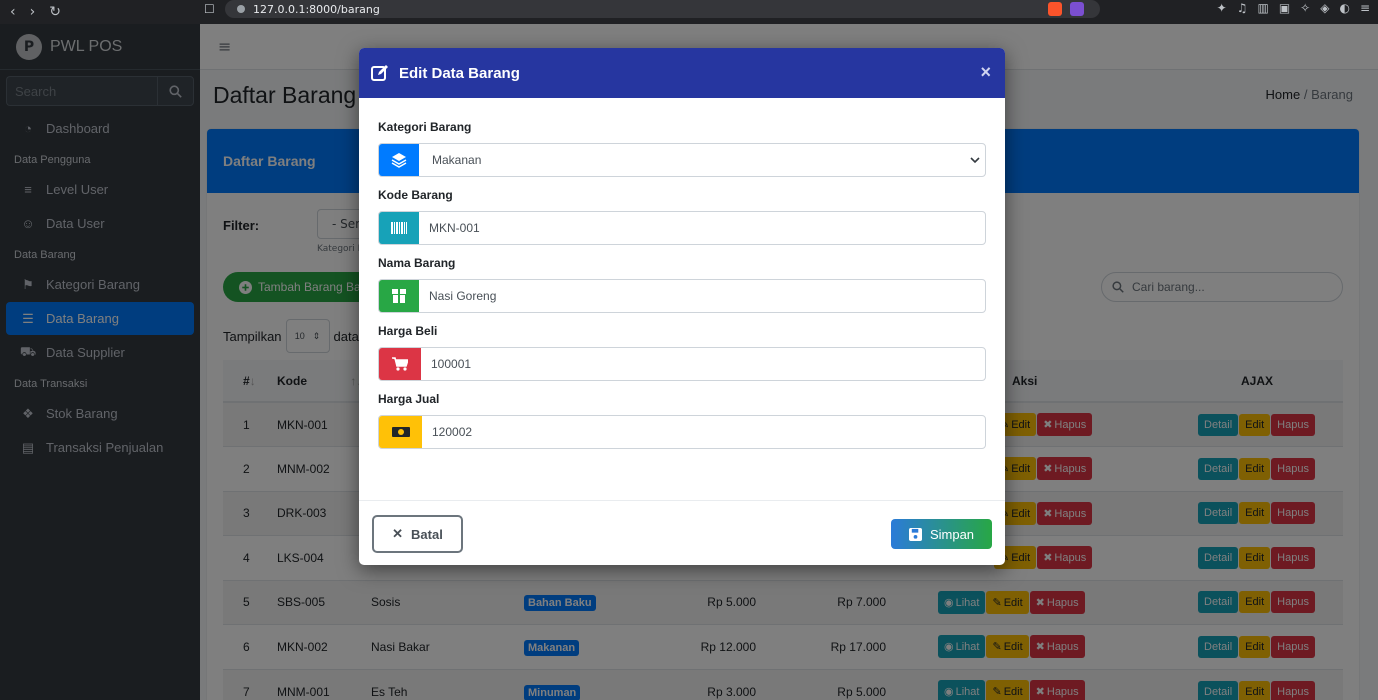  What do you see at coordinates (459, 73) in the screenshot?
I see `modal-title: Edit Data Barang` at bounding box center [459, 73].